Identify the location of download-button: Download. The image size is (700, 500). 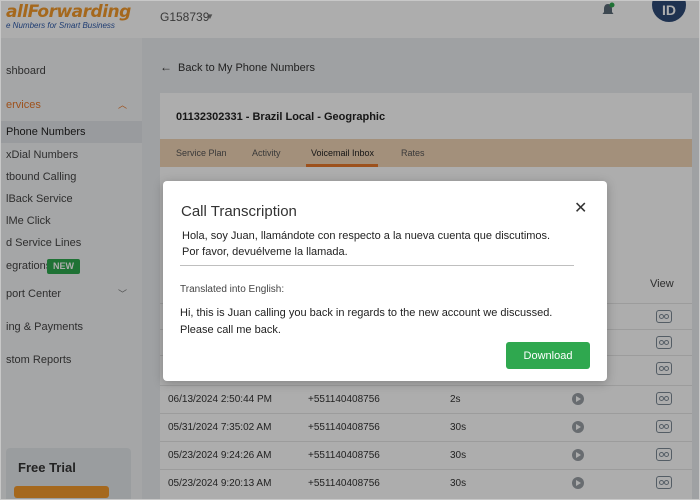
(548, 355).